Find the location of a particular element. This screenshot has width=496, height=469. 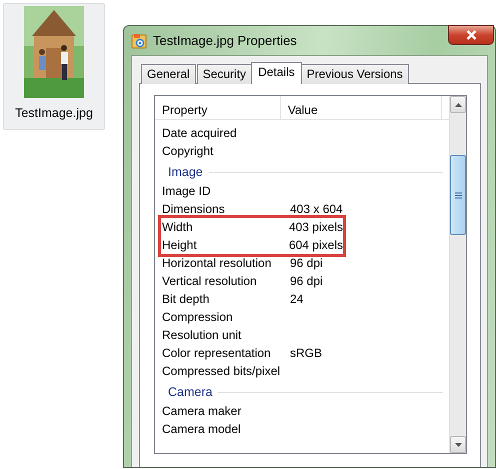

close-icon is located at coordinates (471, 35).